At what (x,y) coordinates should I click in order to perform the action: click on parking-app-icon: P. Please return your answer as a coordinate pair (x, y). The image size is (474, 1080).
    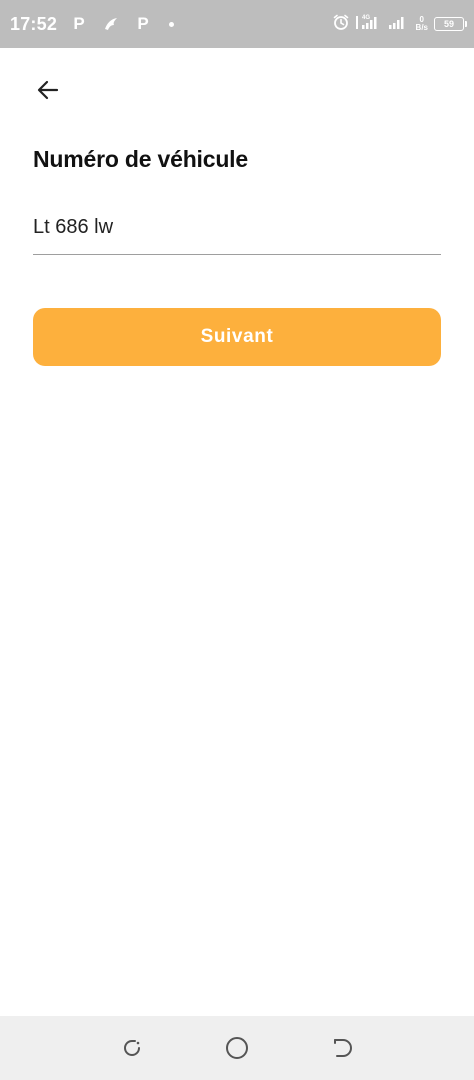
    Looking at the image, I should click on (79, 23).